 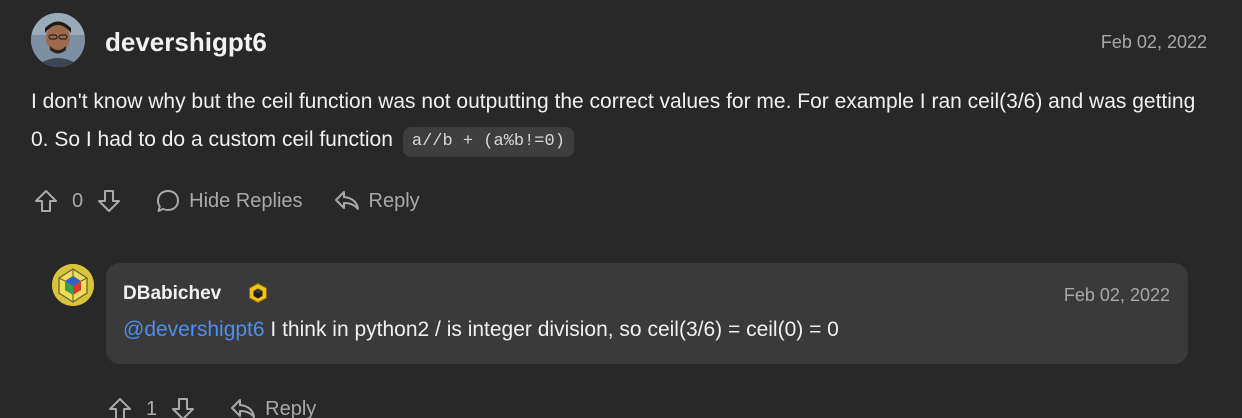 What do you see at coordinates (211, 406) in the screenshot?
I see `reply-actions: 1 Reply` at bounding box center [211, 406].